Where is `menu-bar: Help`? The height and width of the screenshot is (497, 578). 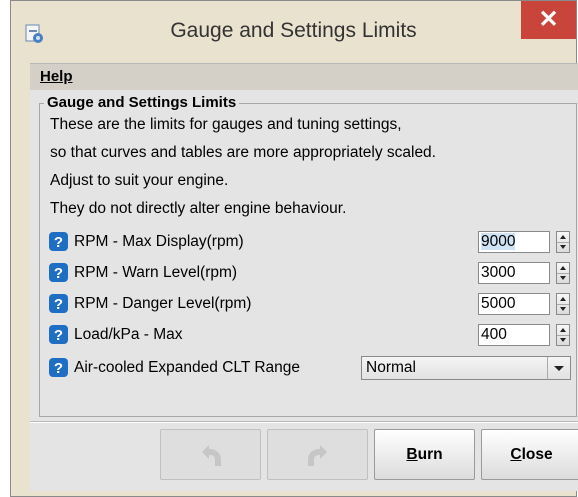
menu-bar: Help is located at coordinates (304, 77).